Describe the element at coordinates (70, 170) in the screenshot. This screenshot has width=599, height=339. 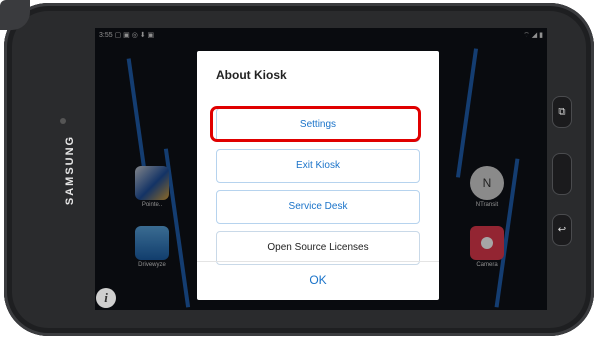
I see `brand-logo: SAMSUNG` at that location.